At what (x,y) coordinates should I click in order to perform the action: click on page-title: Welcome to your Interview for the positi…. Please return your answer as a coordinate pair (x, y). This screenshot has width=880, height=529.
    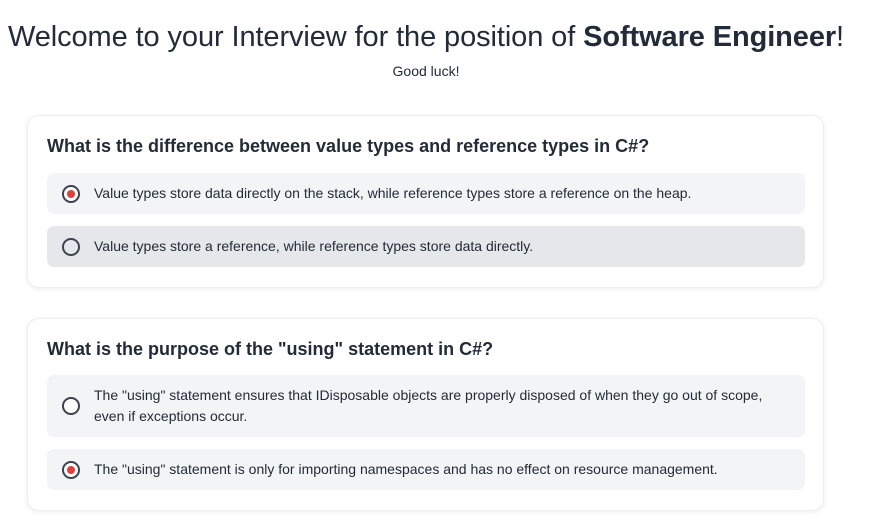
    Looking at the image, I should click on (426, 37).